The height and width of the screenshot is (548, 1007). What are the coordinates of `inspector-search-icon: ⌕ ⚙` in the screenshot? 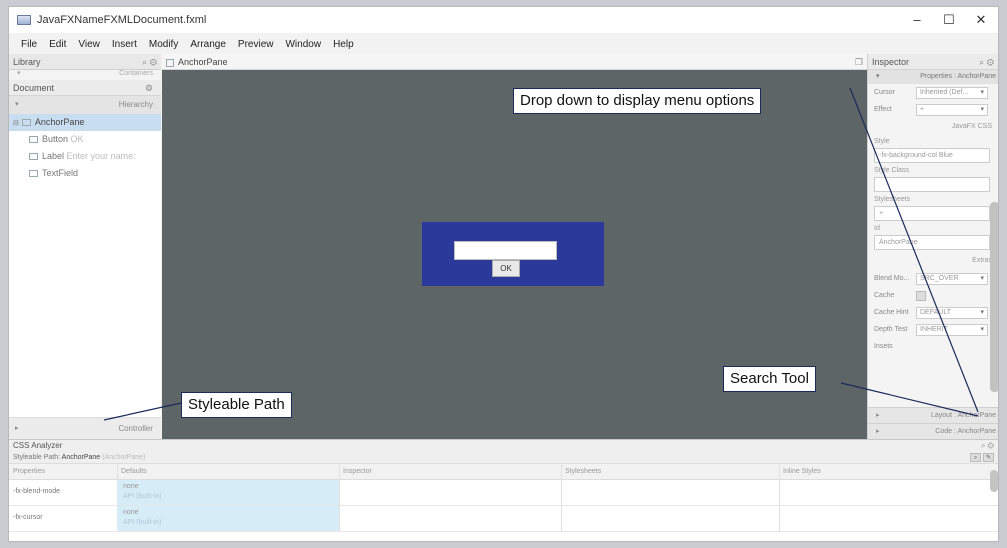 It's located at (986, 62).